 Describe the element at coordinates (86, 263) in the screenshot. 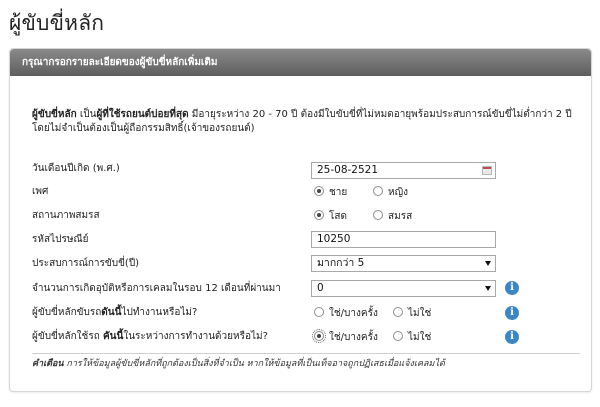

I see `experience-label: ประสบการณ์การขับขี่(ปี)` at that location.